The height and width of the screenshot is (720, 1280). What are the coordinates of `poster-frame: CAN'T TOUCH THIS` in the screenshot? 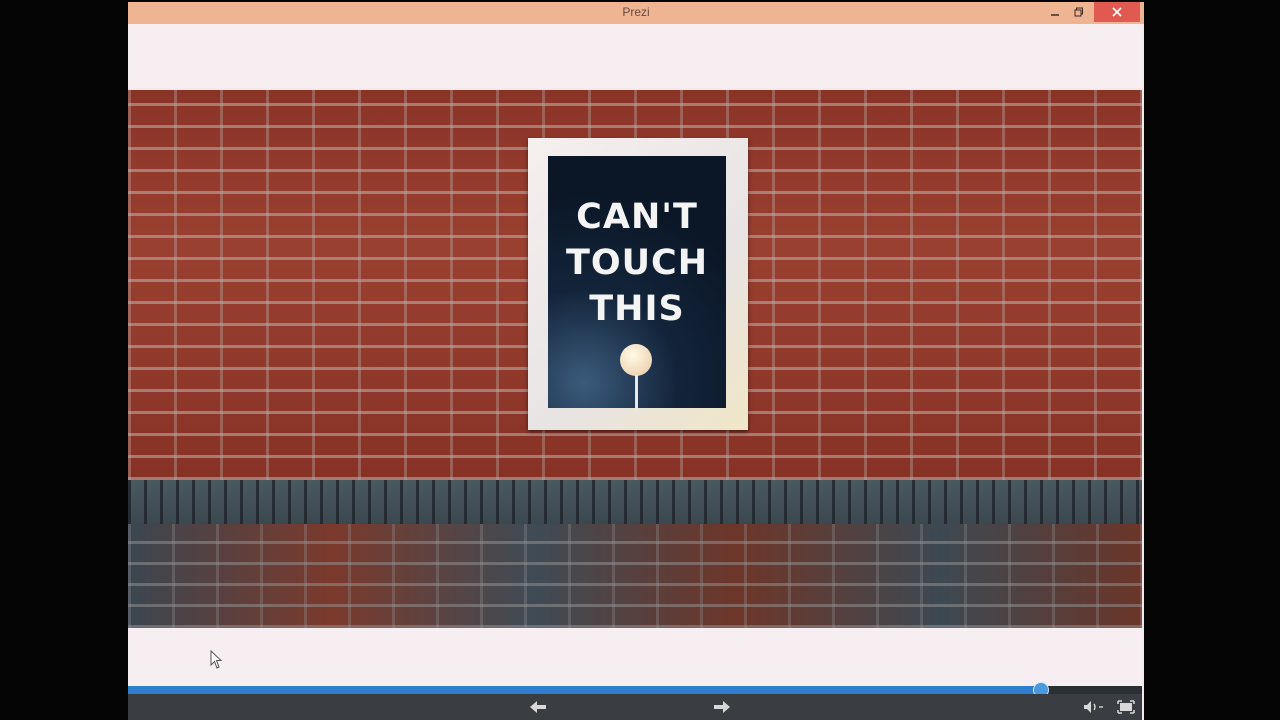 It's located at (638, 284).